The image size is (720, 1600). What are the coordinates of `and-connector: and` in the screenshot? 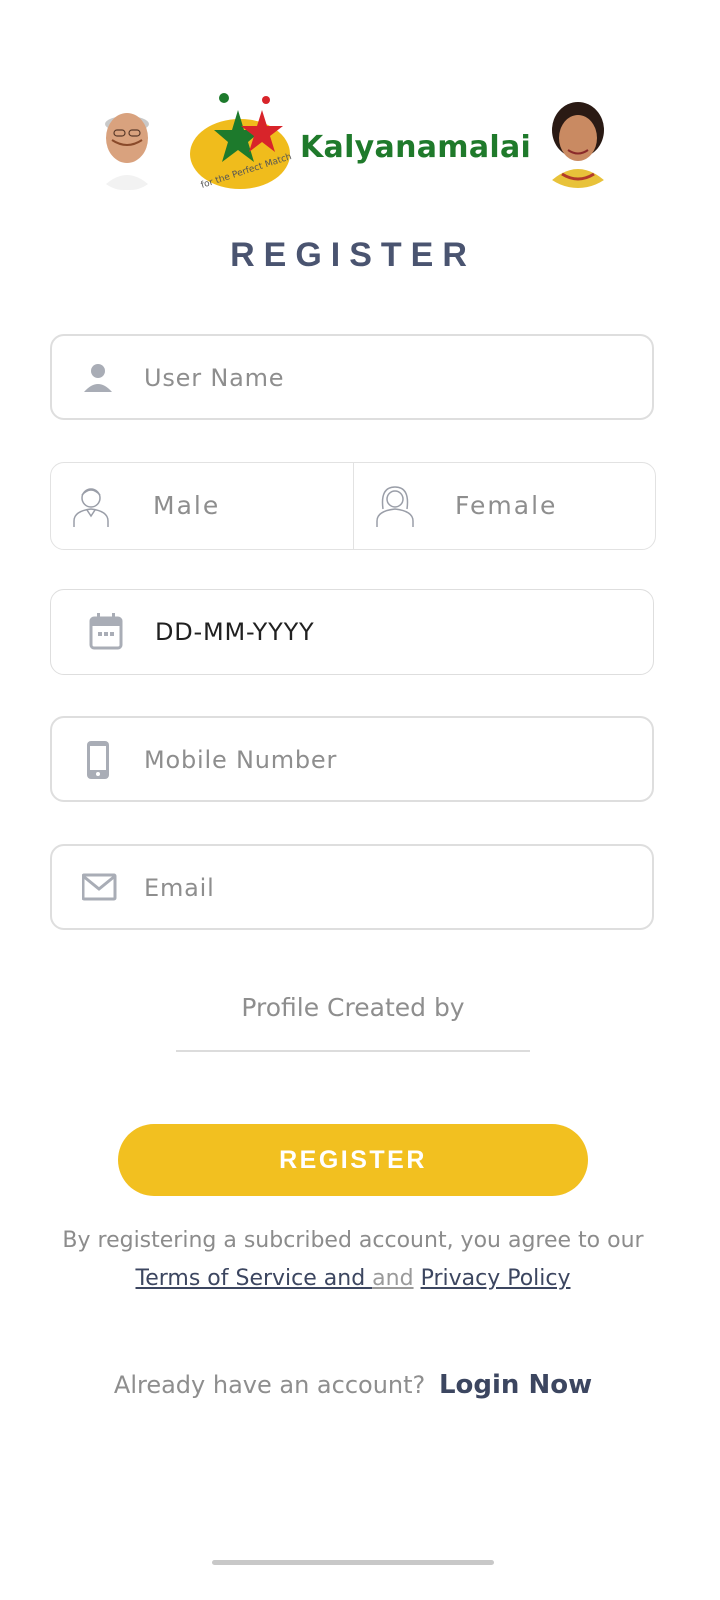 It's located at (393, 1278).